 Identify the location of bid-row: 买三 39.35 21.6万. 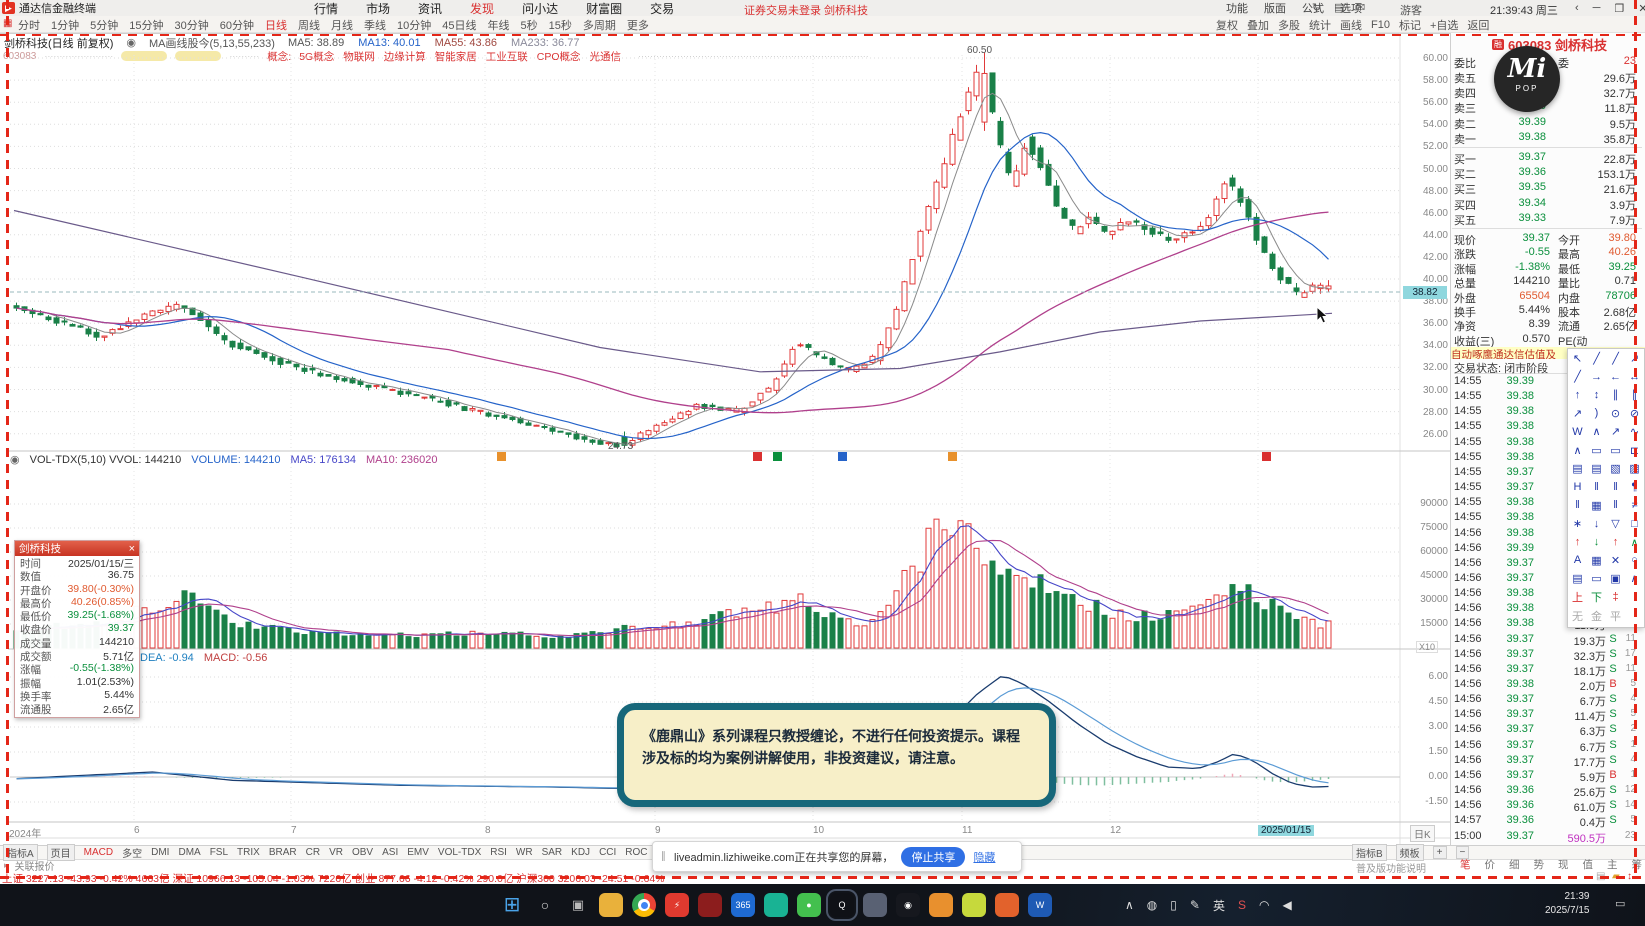
(1545, 189).